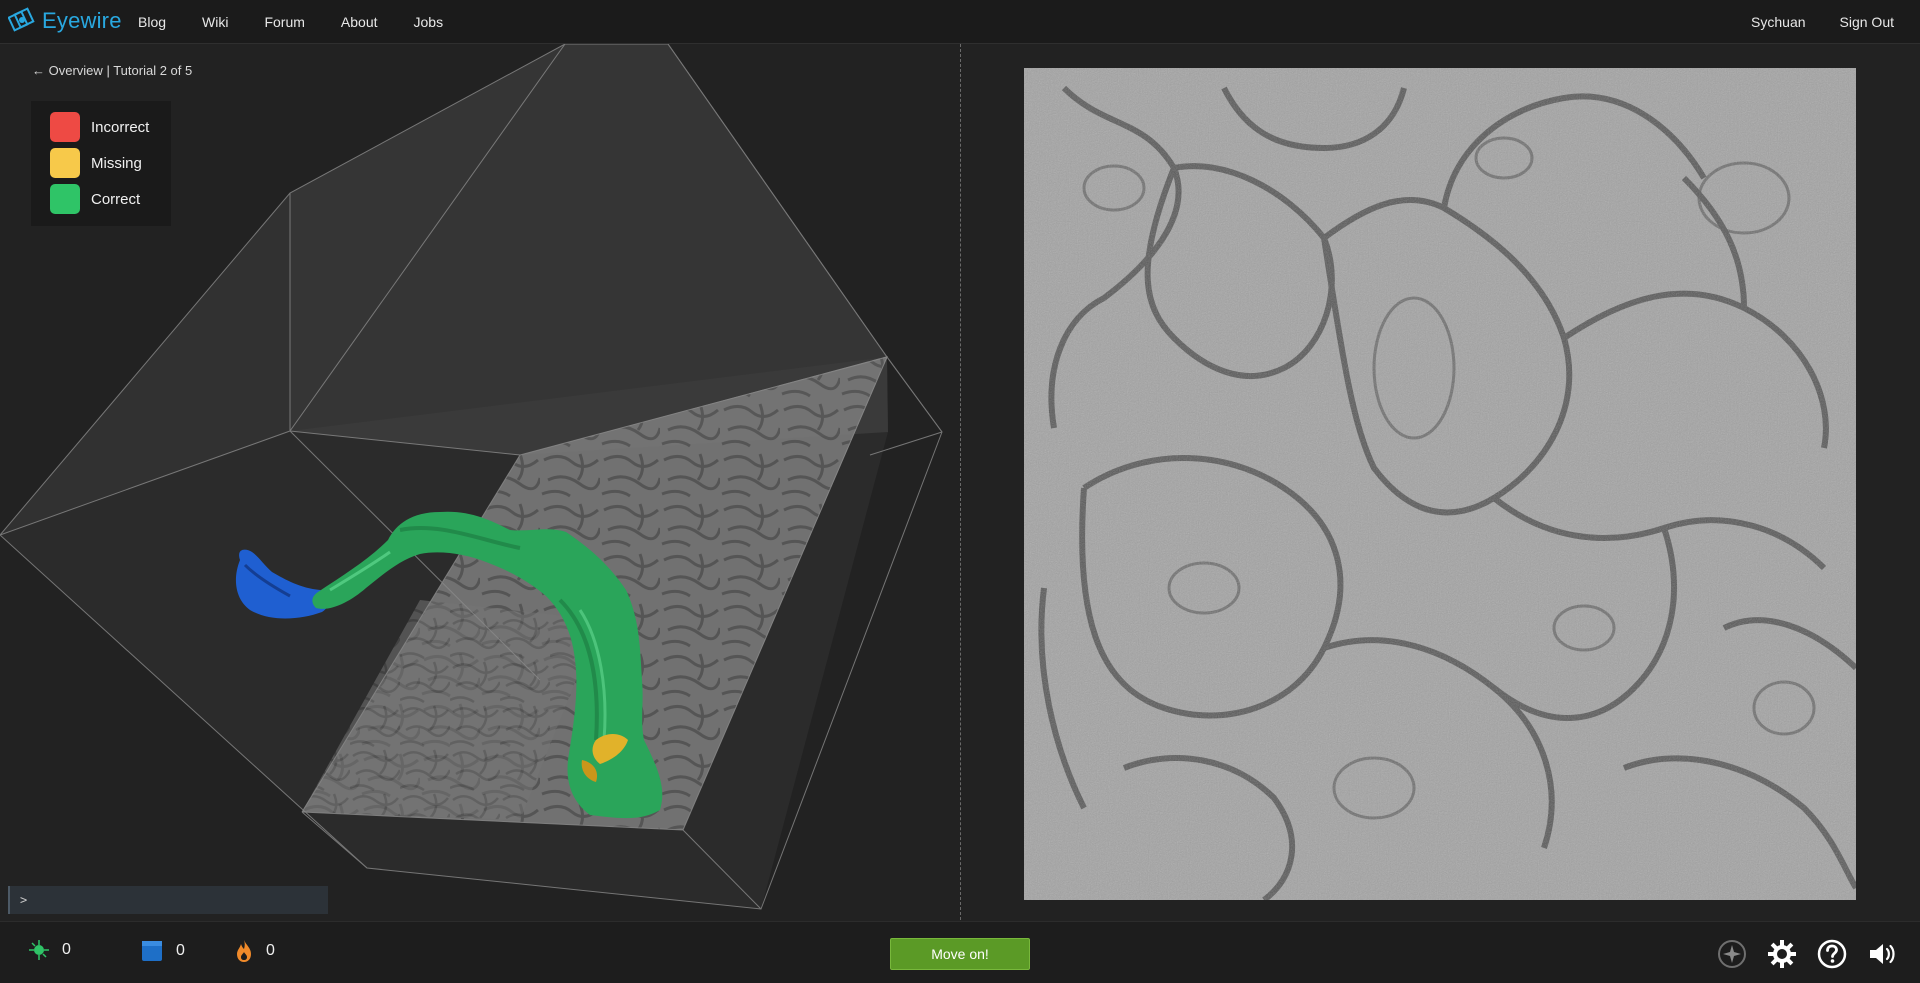  Describe the element at coordinates (152, 22) in the screenshot. I see `nav-blog: Blog` at that location.